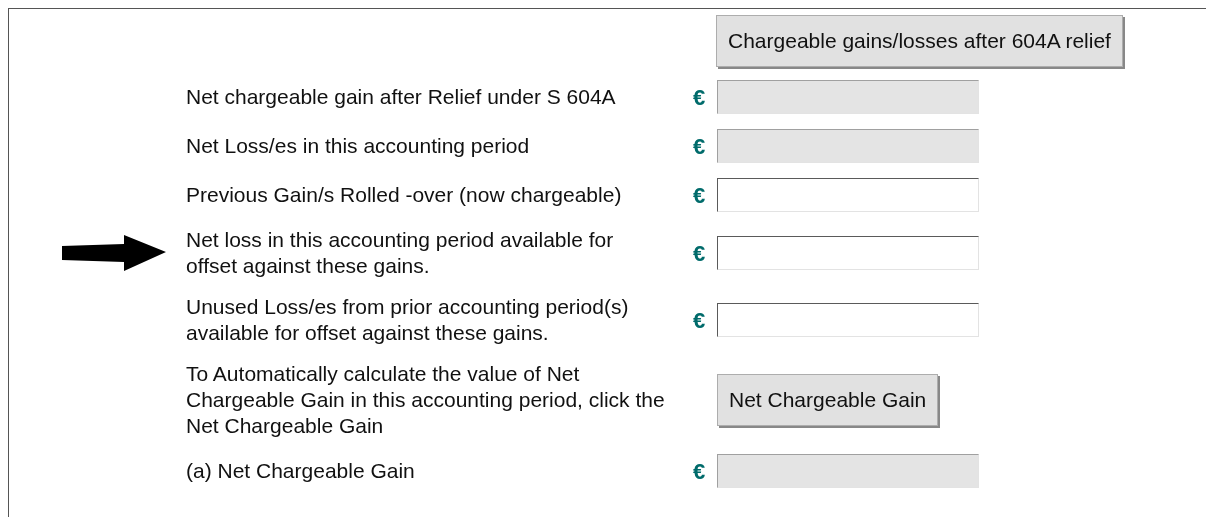 The width and height of the screenshot is (1206, 517). Describe the element at coordinates (400, 253) in the screenshot. I see `field-label: Net loss in this accounting period available for offset against these gains.` at that location.